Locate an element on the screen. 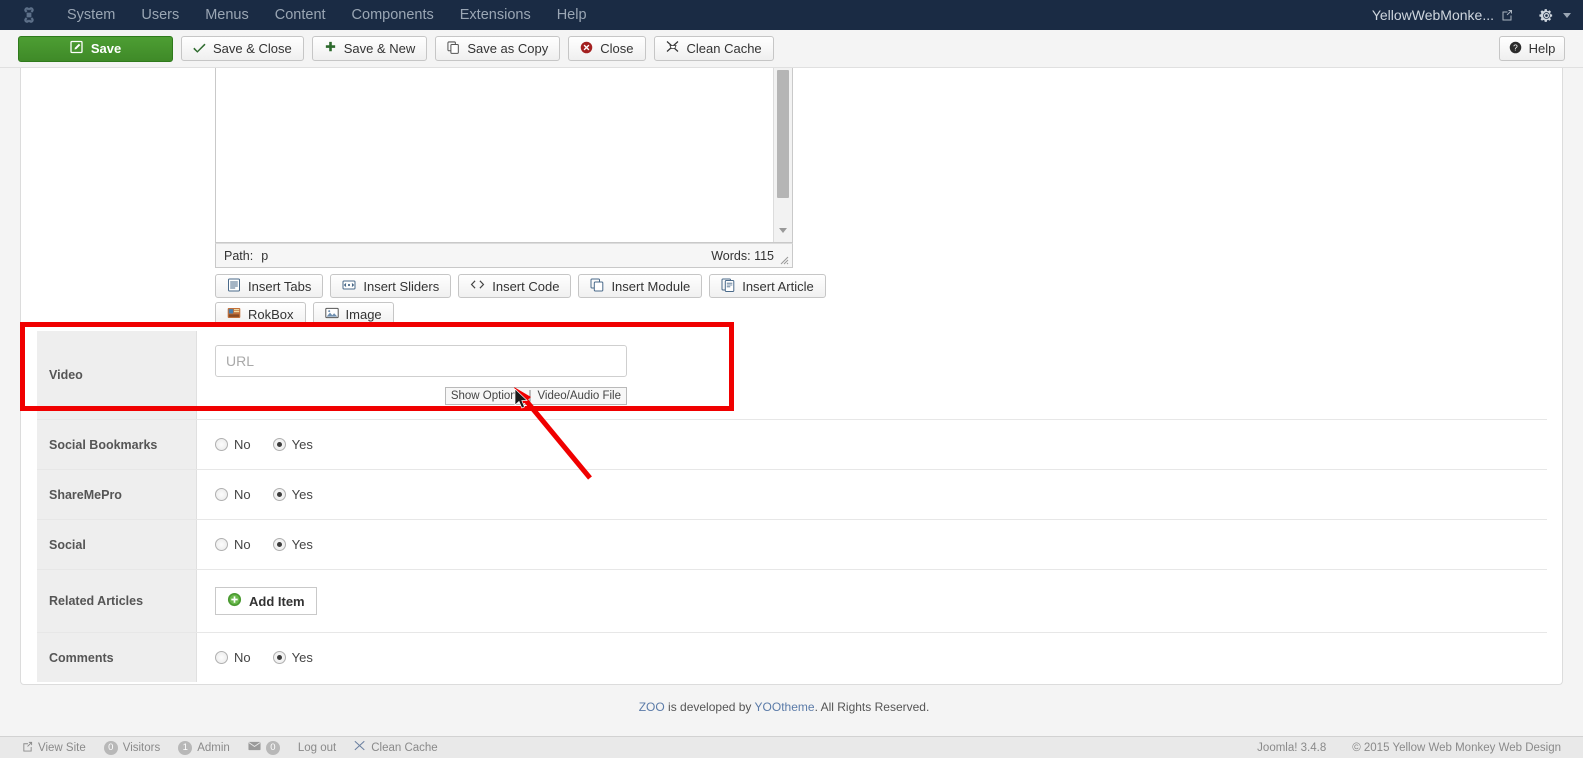 This screenshot has width=1583, height=758. menu-item-extensions: Extensions is located at coordinates (495, 15).